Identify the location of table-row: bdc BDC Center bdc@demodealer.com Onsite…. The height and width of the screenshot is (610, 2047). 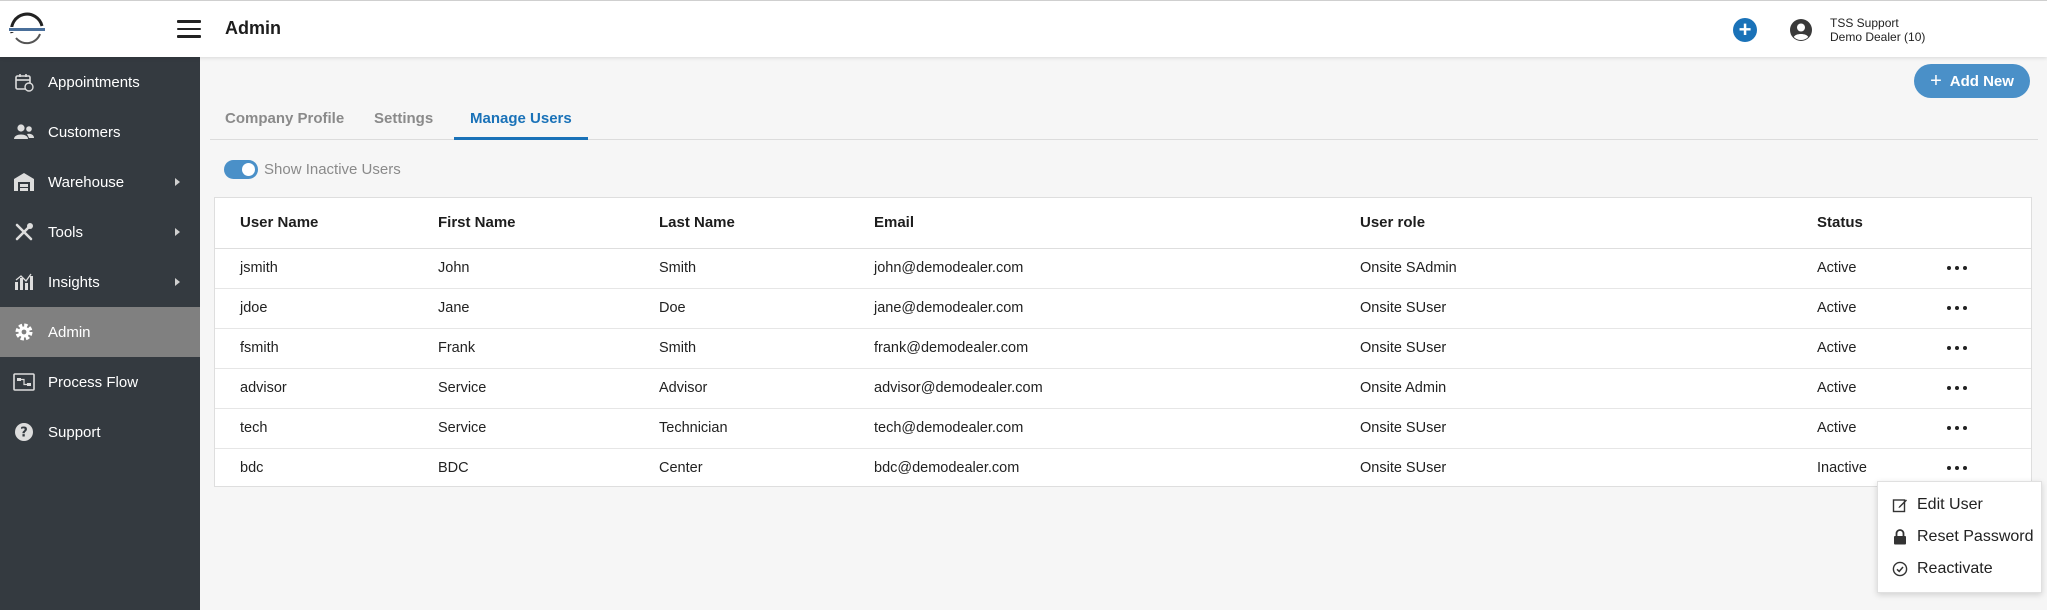
(1123, 468).